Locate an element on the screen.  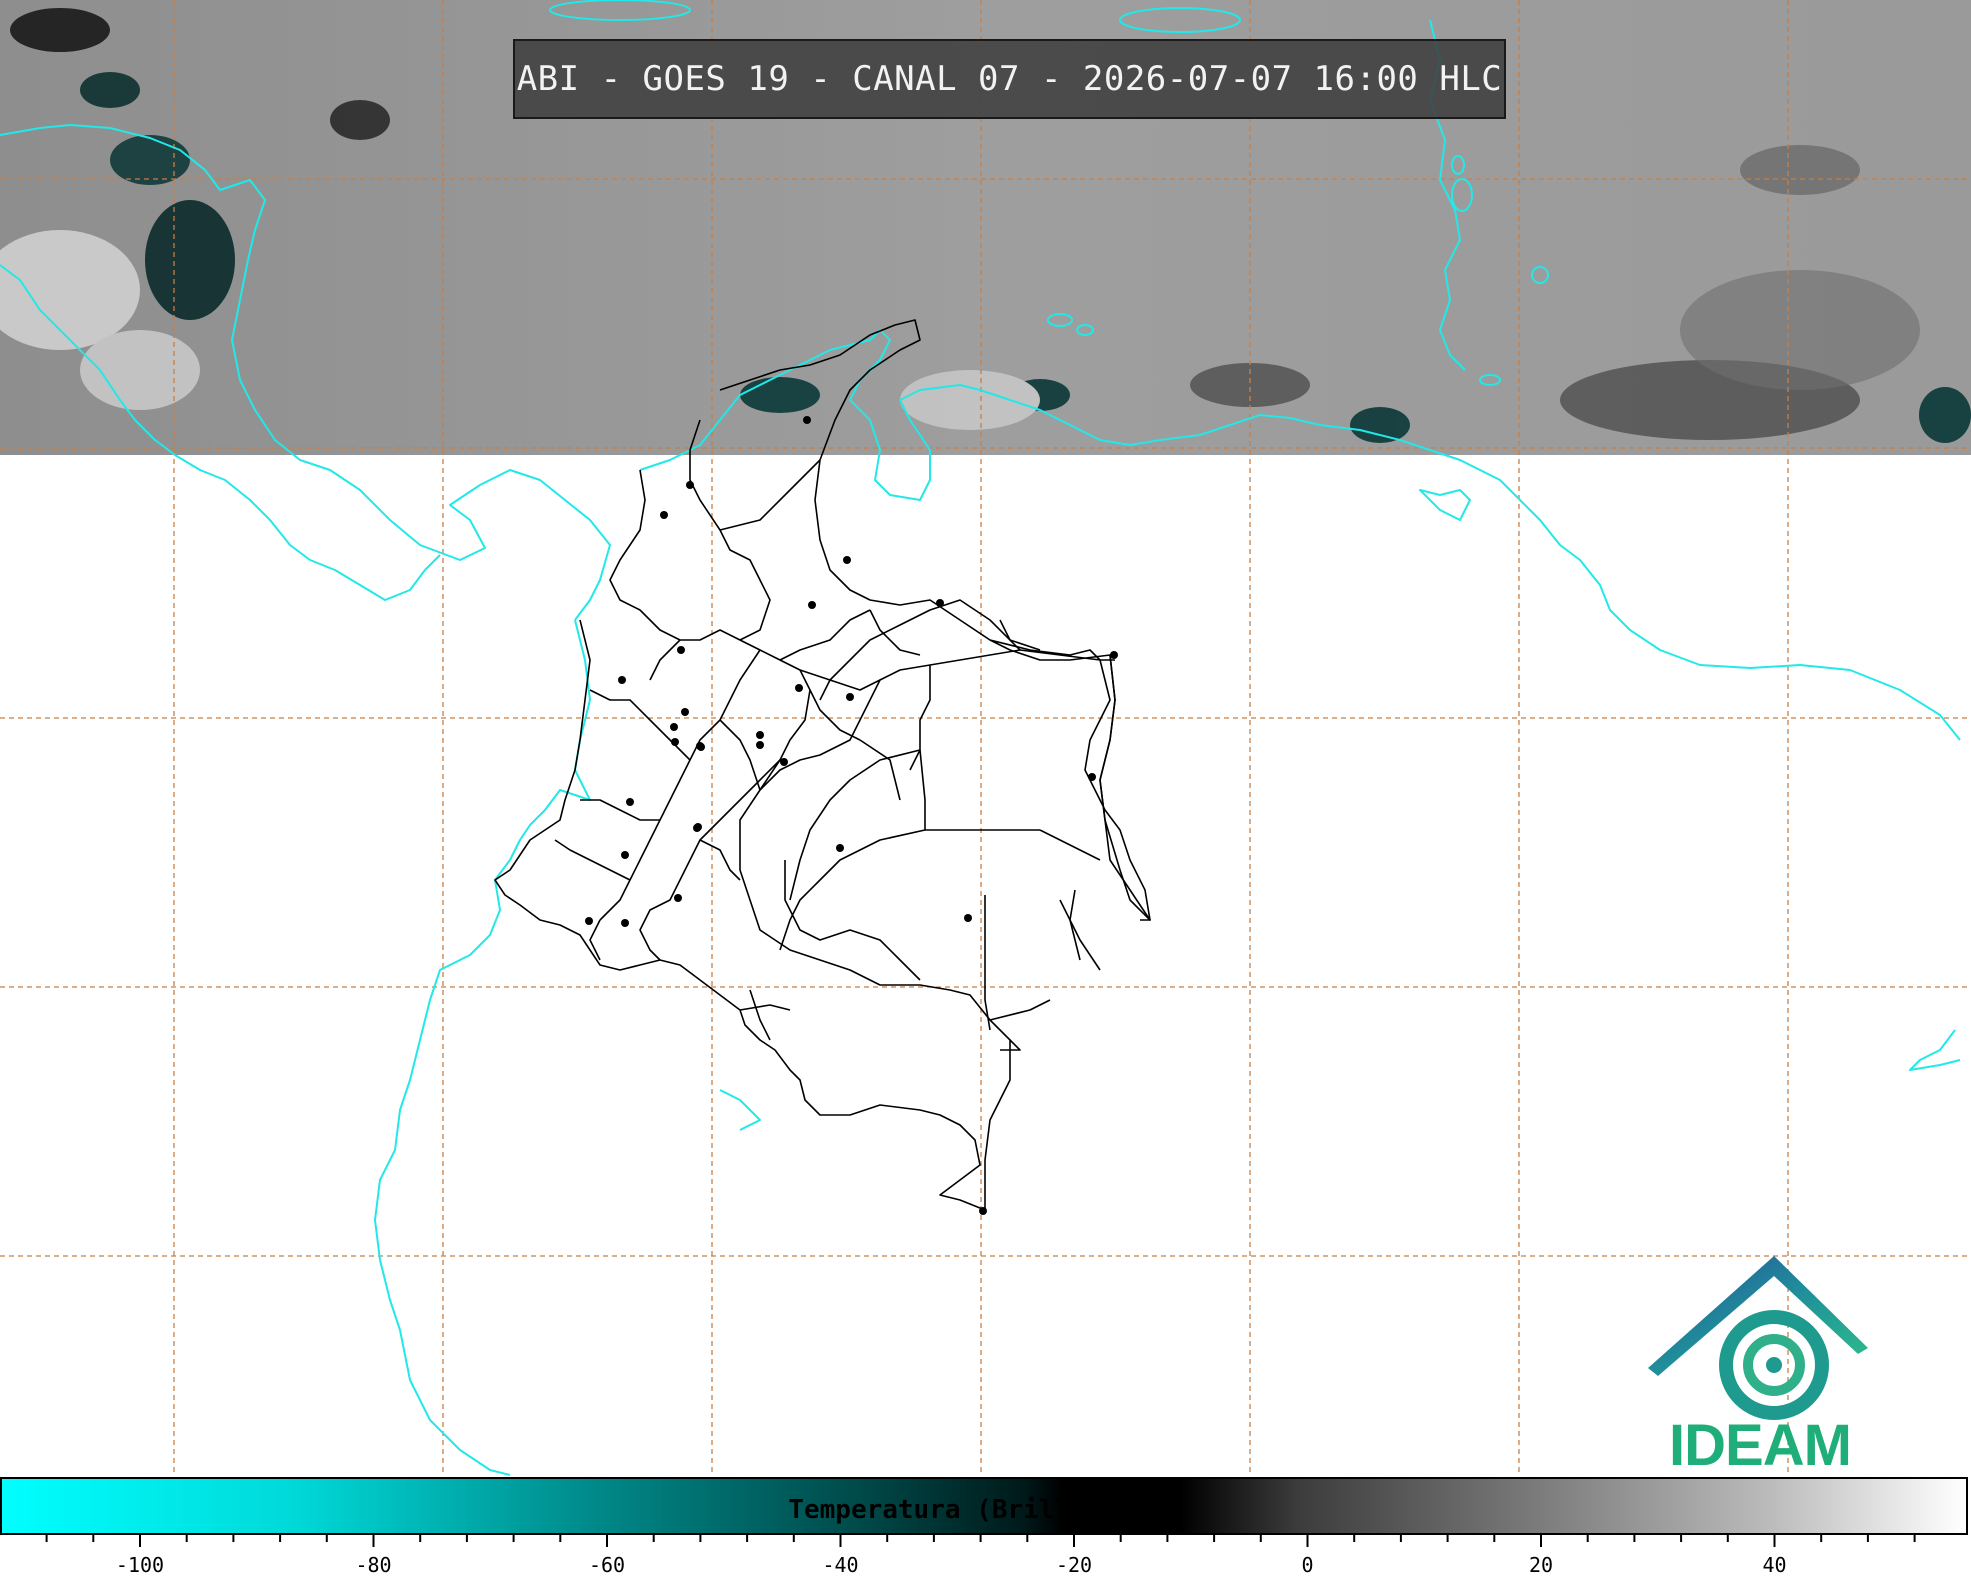
colorbar-tick-label: -100 is located at coordinates (140, 1565).